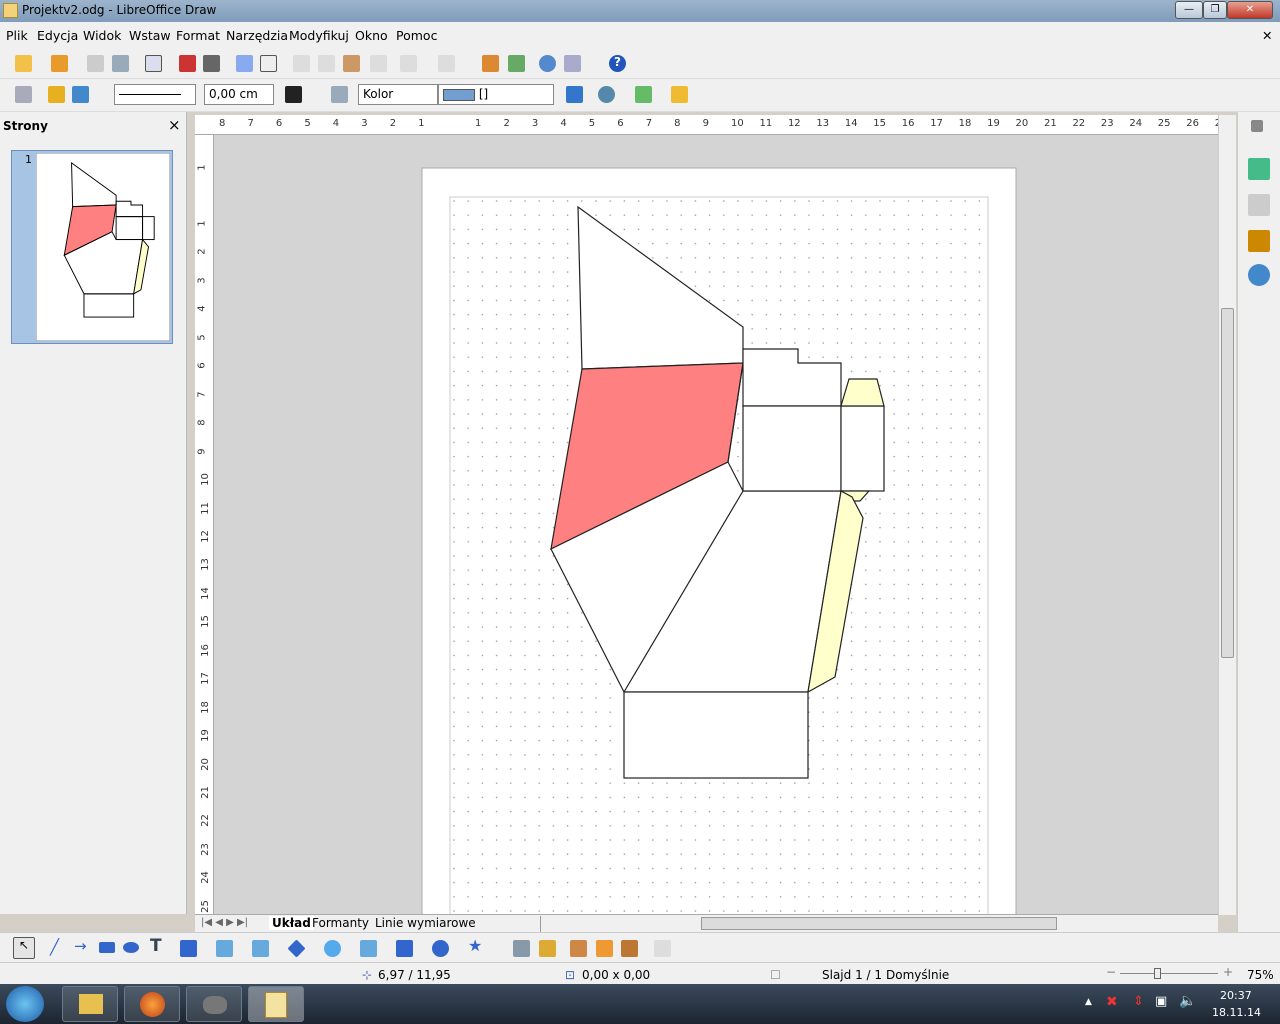 Image resolution: width=1280 pixels, height=1024 pixels. I want to click on show-hidden-icons: ▲, so click(1088, 1002).